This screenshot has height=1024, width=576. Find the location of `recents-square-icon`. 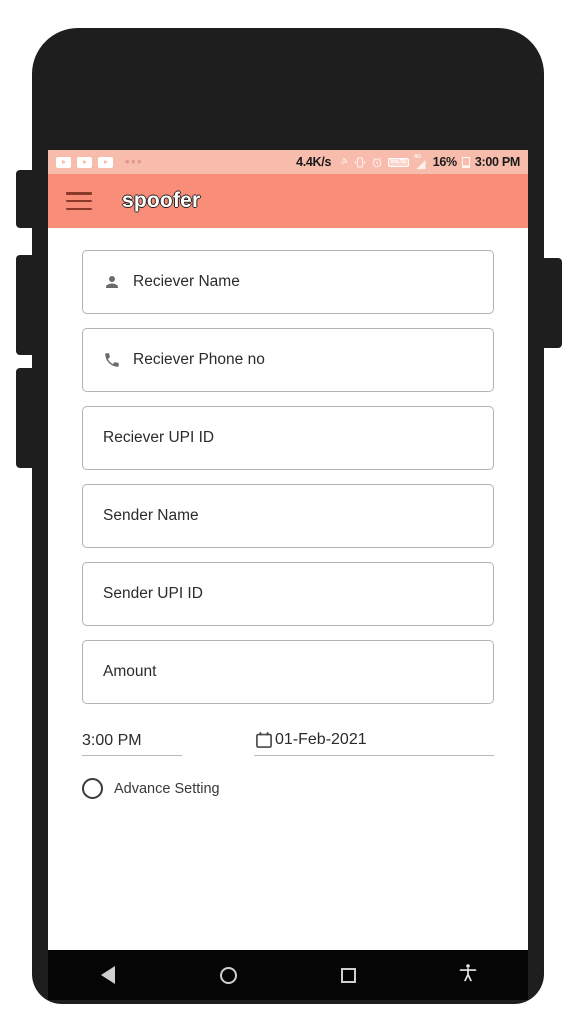

recents-square-icon is located at coordinates (348, 975).